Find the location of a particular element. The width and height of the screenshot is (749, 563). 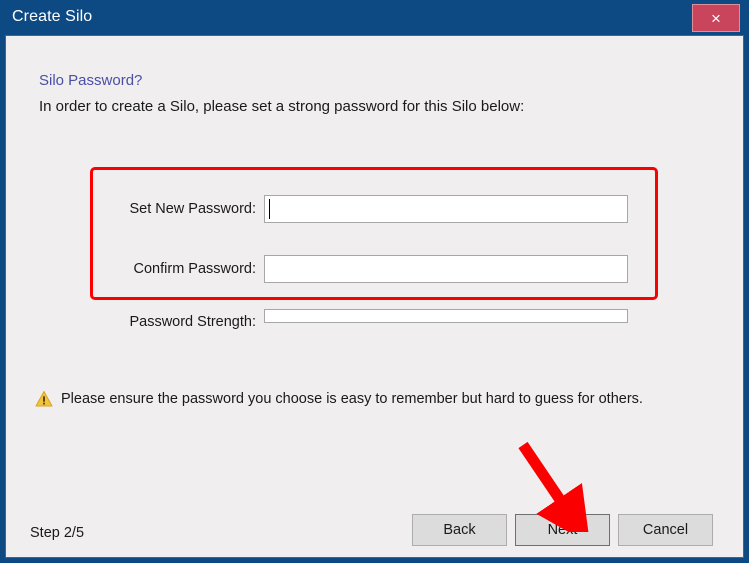

step-indicator: Step 2/5 is located at coordinates (57, 533).